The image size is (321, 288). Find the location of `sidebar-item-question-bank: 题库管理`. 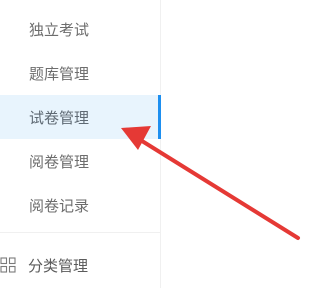

sidebar-item-question-bank: 题库管理 is located at coordinates (80, 73).